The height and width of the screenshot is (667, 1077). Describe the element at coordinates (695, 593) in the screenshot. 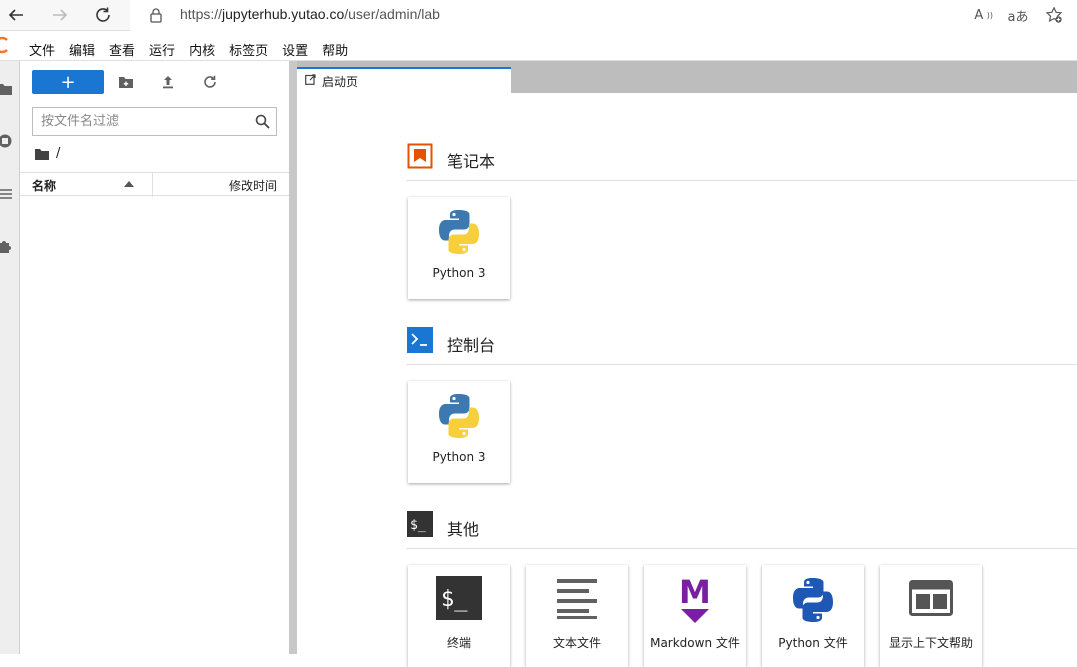

I see `svg-text: M` at that location.